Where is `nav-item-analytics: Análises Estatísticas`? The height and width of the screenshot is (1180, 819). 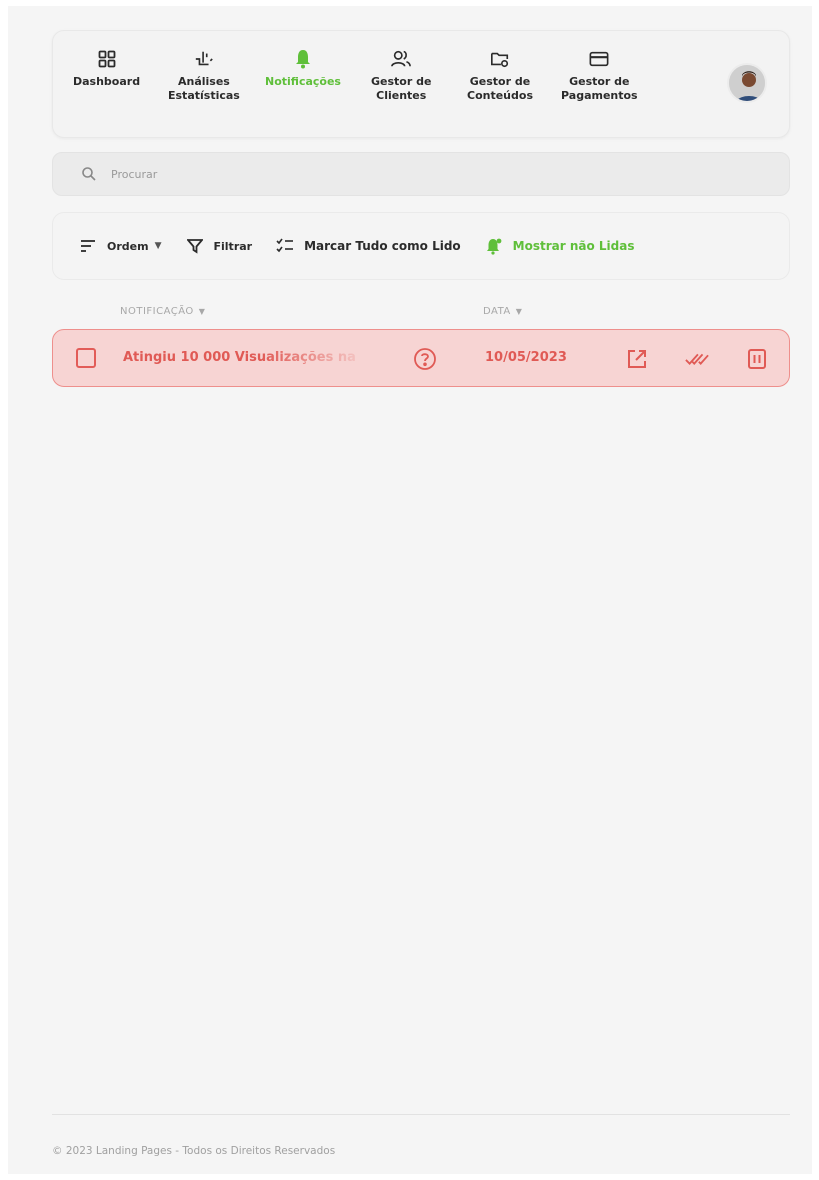
nav-item-analytics: Análises Estatísticas is located at coordinates (204, 76).